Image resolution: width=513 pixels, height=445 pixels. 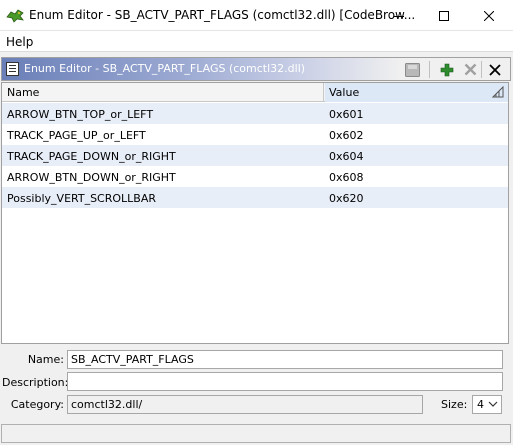 I want to click on description-field, so click(x=285, y=381).